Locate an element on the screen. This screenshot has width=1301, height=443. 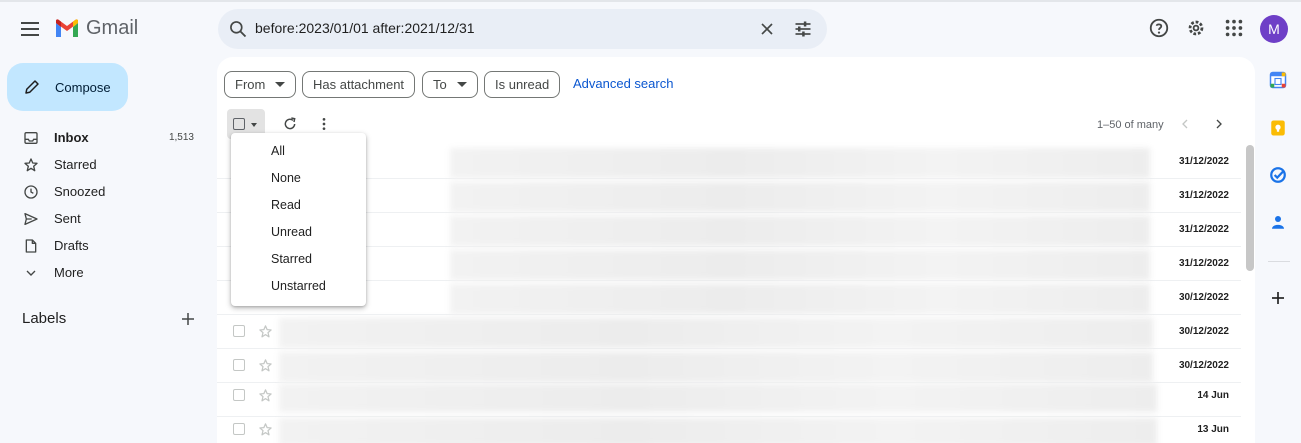
main-menu-button is located at coordinates (30, 29).